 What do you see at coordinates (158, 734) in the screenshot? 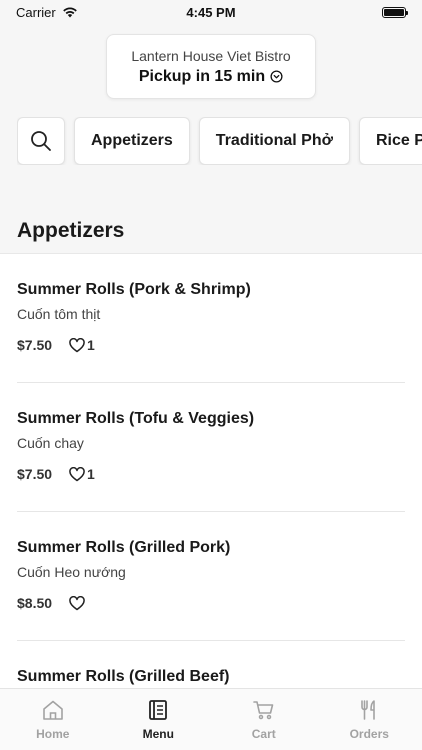
I see `tab-label: Menu` at bounding box center [158, 734].